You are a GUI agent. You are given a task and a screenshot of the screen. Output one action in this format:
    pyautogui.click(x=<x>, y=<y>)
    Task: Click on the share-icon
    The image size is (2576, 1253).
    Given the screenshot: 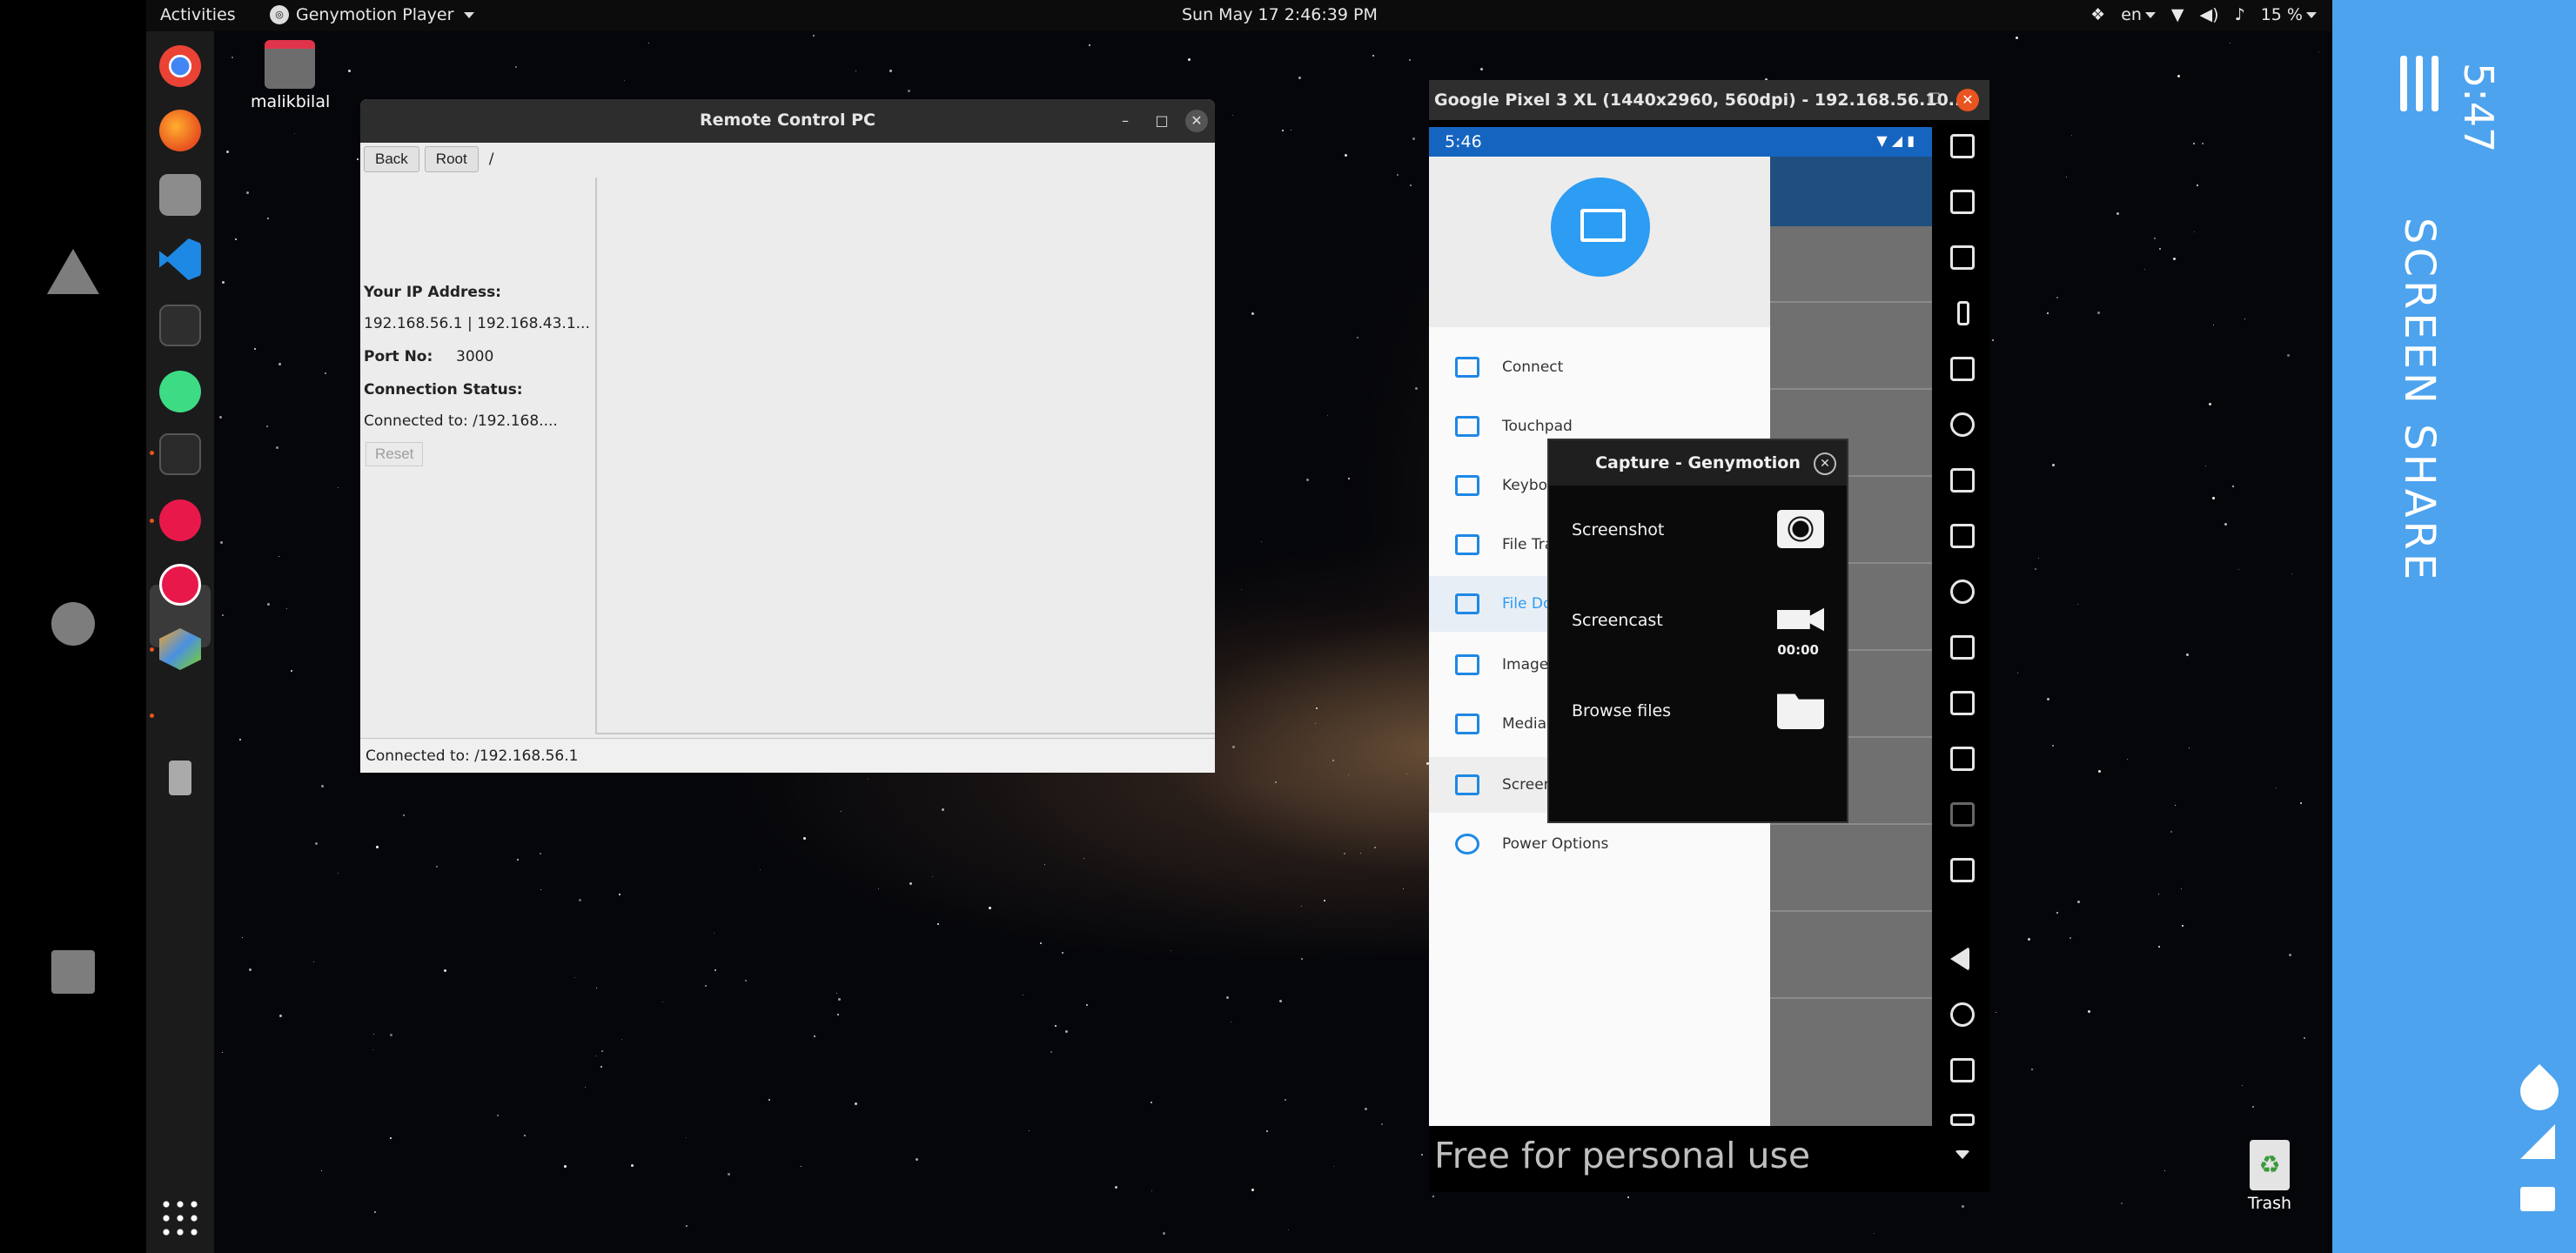 What is the action you would take?
    pyautogui.click(x=1962, y=814)
    